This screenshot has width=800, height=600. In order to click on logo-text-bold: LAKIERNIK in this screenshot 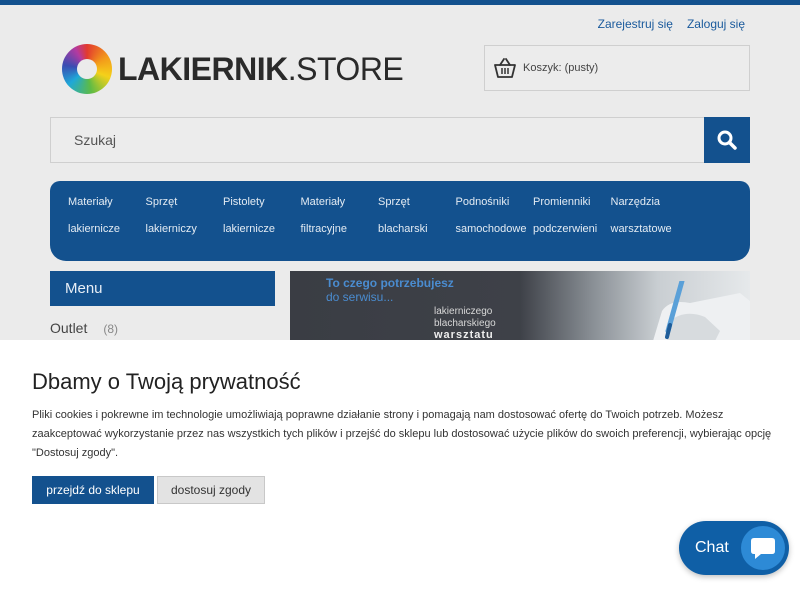, I will do `click(203, 68)`.